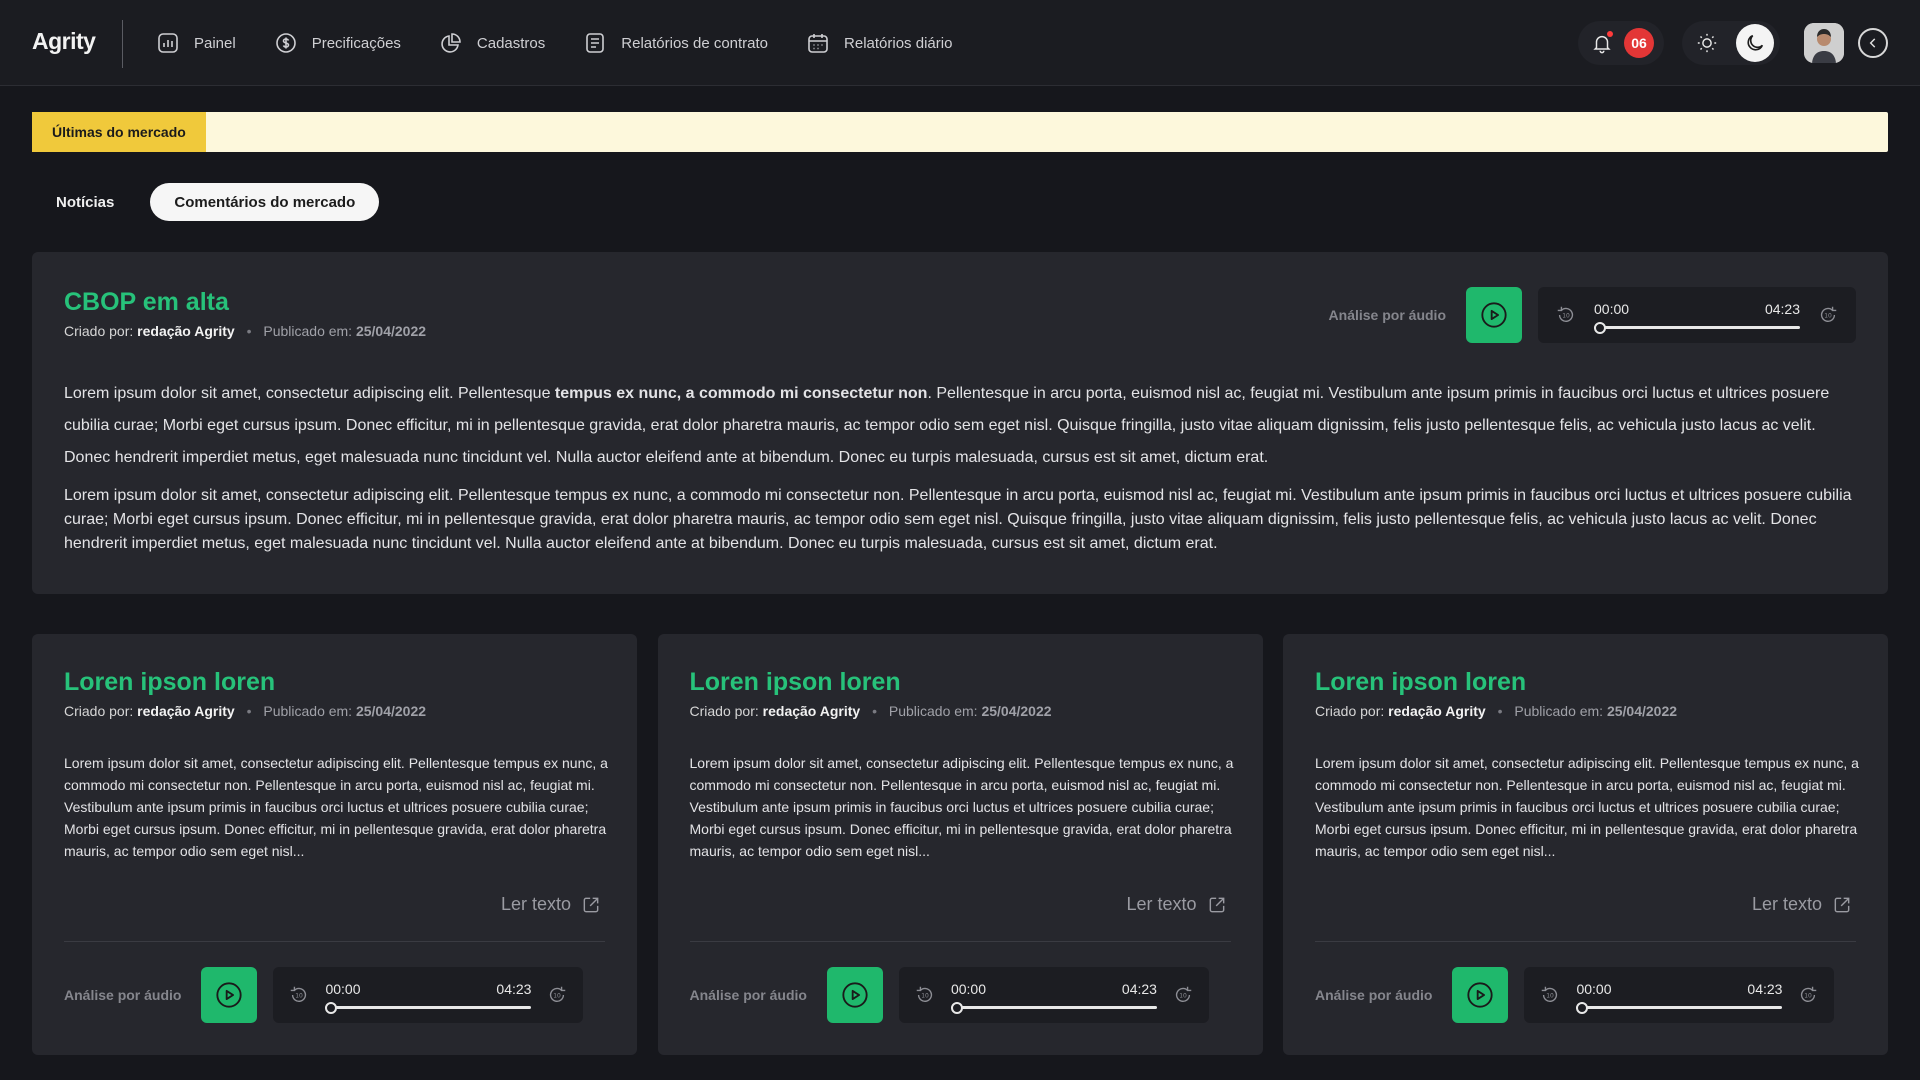 The height and width of the screenshot is (1080, 1920). Describe the element at coordinates (1621, 43) in the screenshot. I see `notifications-group: 06` at that location.